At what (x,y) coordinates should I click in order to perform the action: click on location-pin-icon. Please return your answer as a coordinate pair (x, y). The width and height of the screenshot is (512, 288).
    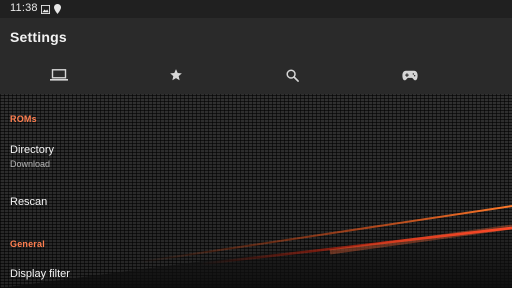
    Looking at the image, I should click on (57, 9).